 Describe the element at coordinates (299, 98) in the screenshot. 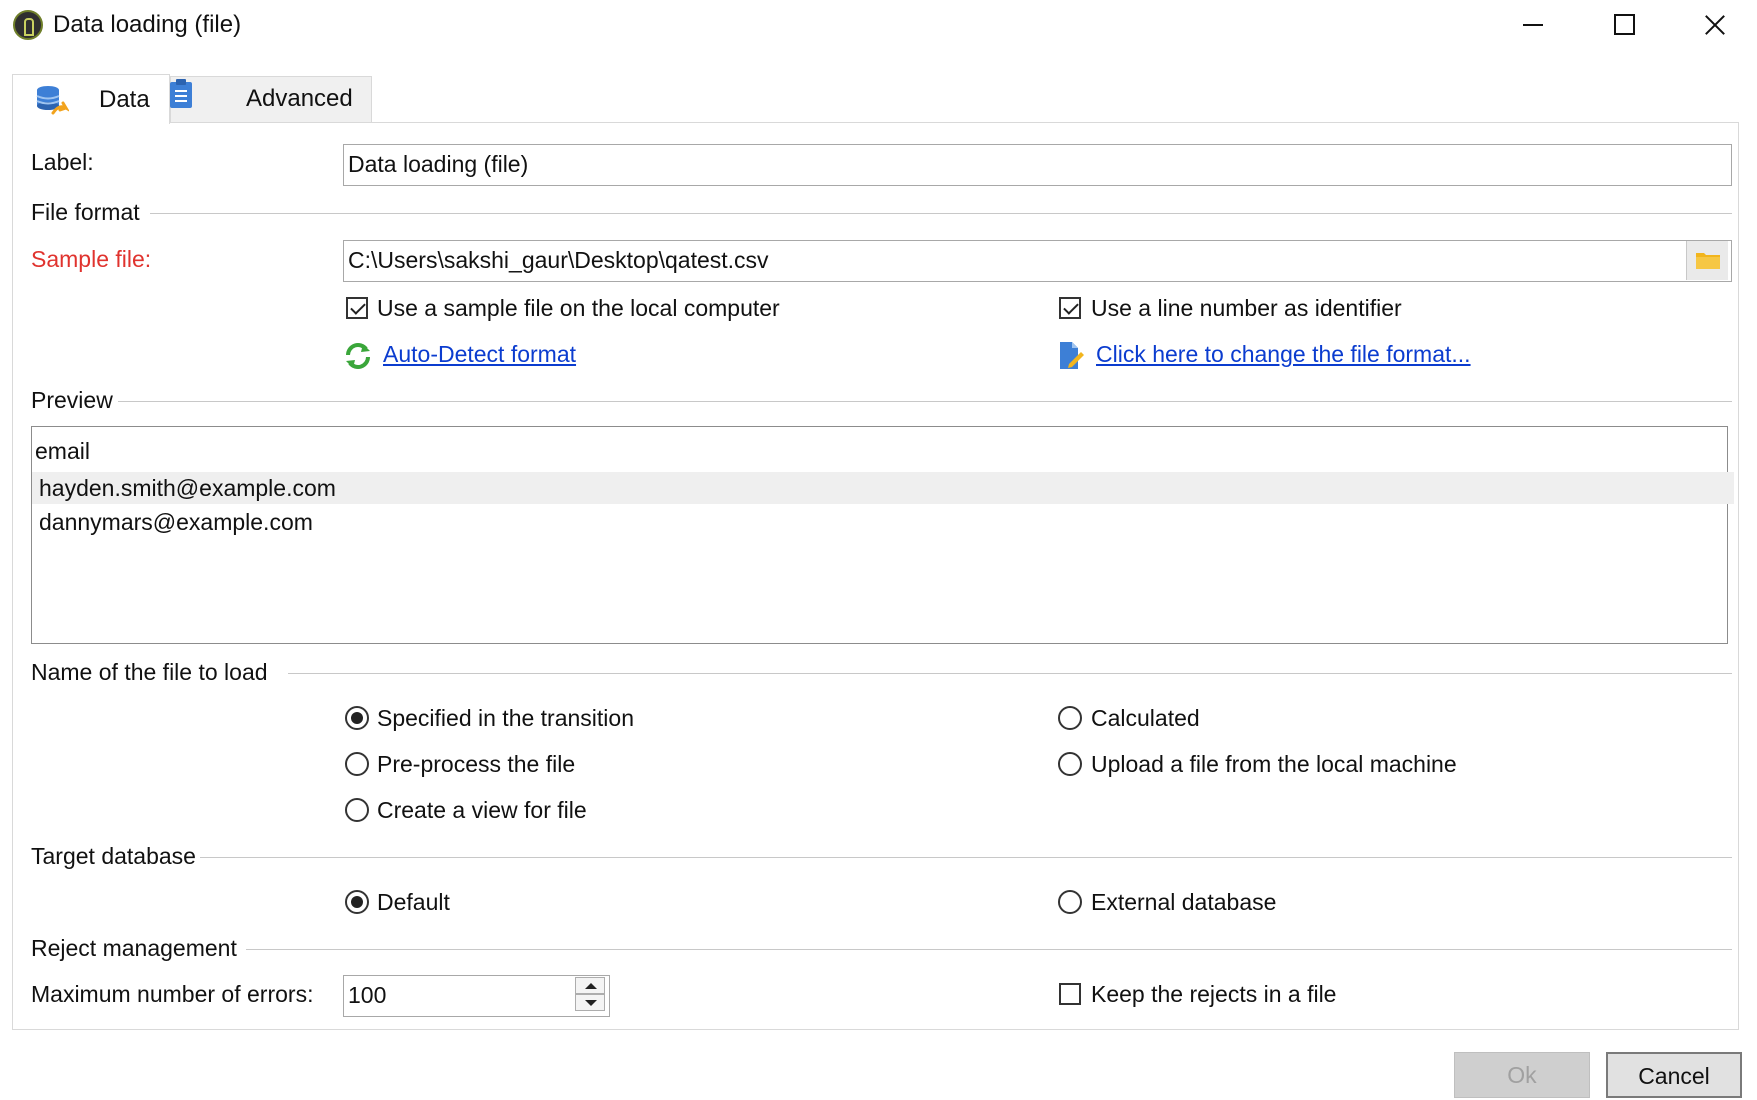

I see `tab-advanced-label: Advanced` at that location.